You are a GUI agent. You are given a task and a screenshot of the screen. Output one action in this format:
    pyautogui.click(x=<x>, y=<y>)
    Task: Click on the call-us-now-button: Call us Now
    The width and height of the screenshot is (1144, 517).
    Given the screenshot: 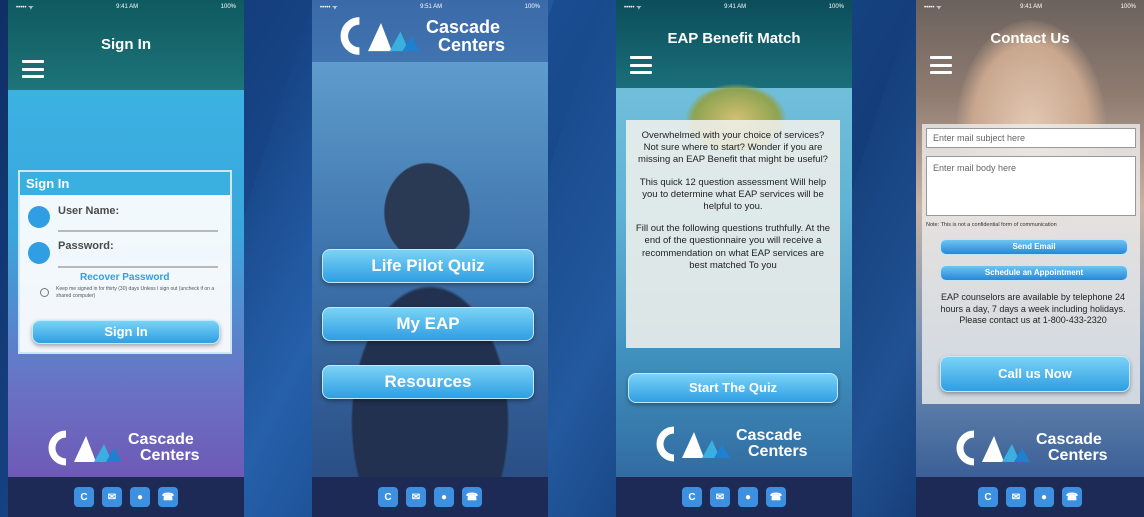 What is the action you would take?
    pyautogui.click(x=1035, y=374)
    